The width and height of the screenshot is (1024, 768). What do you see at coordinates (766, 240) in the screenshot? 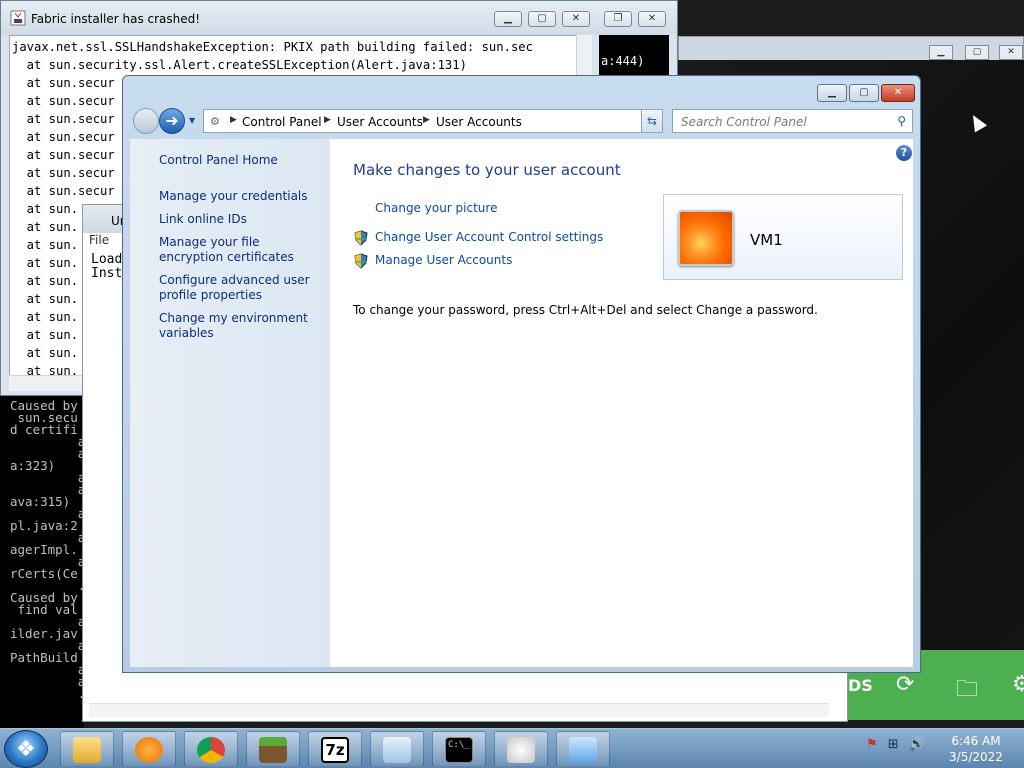
I see `account-name: VM1` at bounding box center [766, 240].